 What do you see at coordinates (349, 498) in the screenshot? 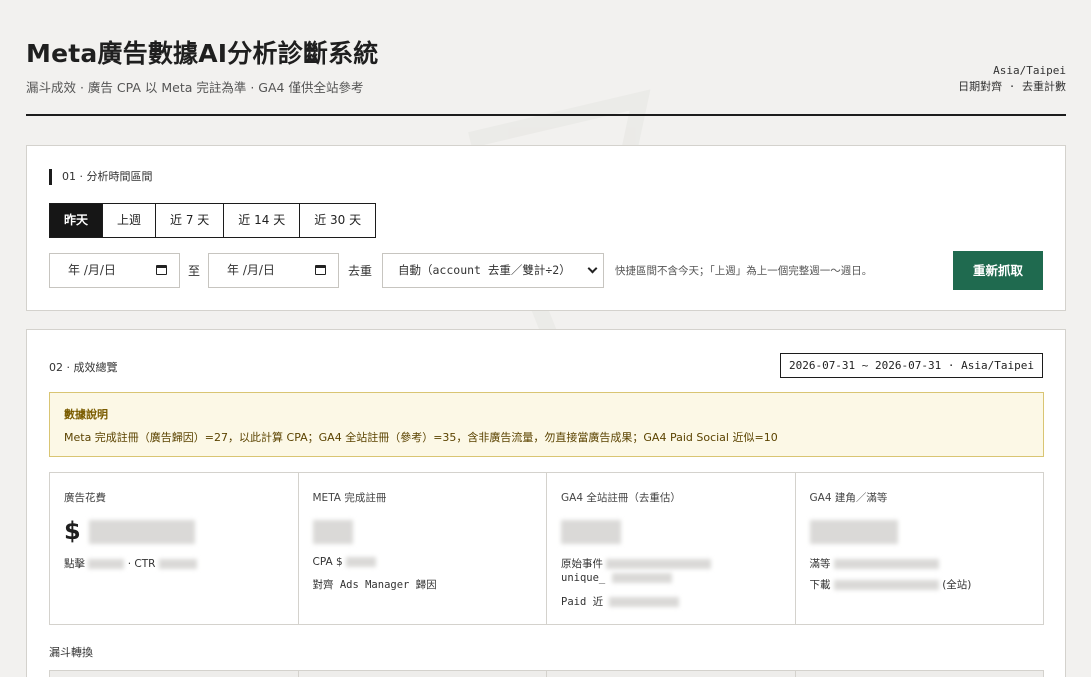
I see `kpi-label: META 完成註冊` at bounding box center [349, 498].